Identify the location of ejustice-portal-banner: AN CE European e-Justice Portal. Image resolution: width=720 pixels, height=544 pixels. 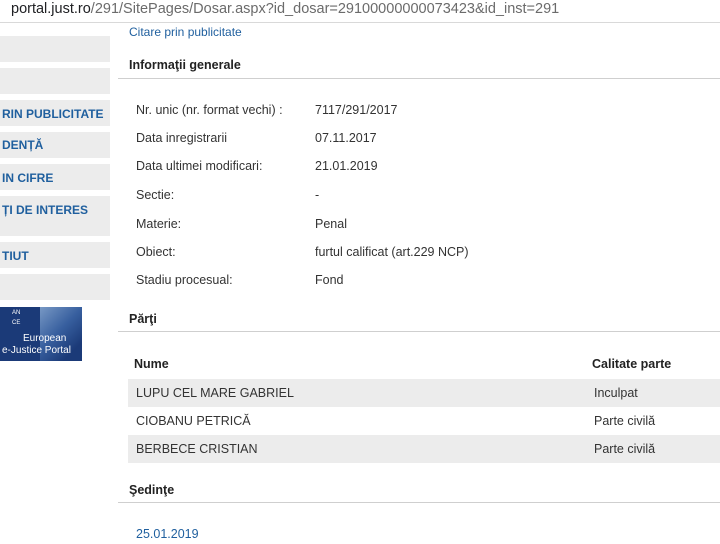
(41, 334).